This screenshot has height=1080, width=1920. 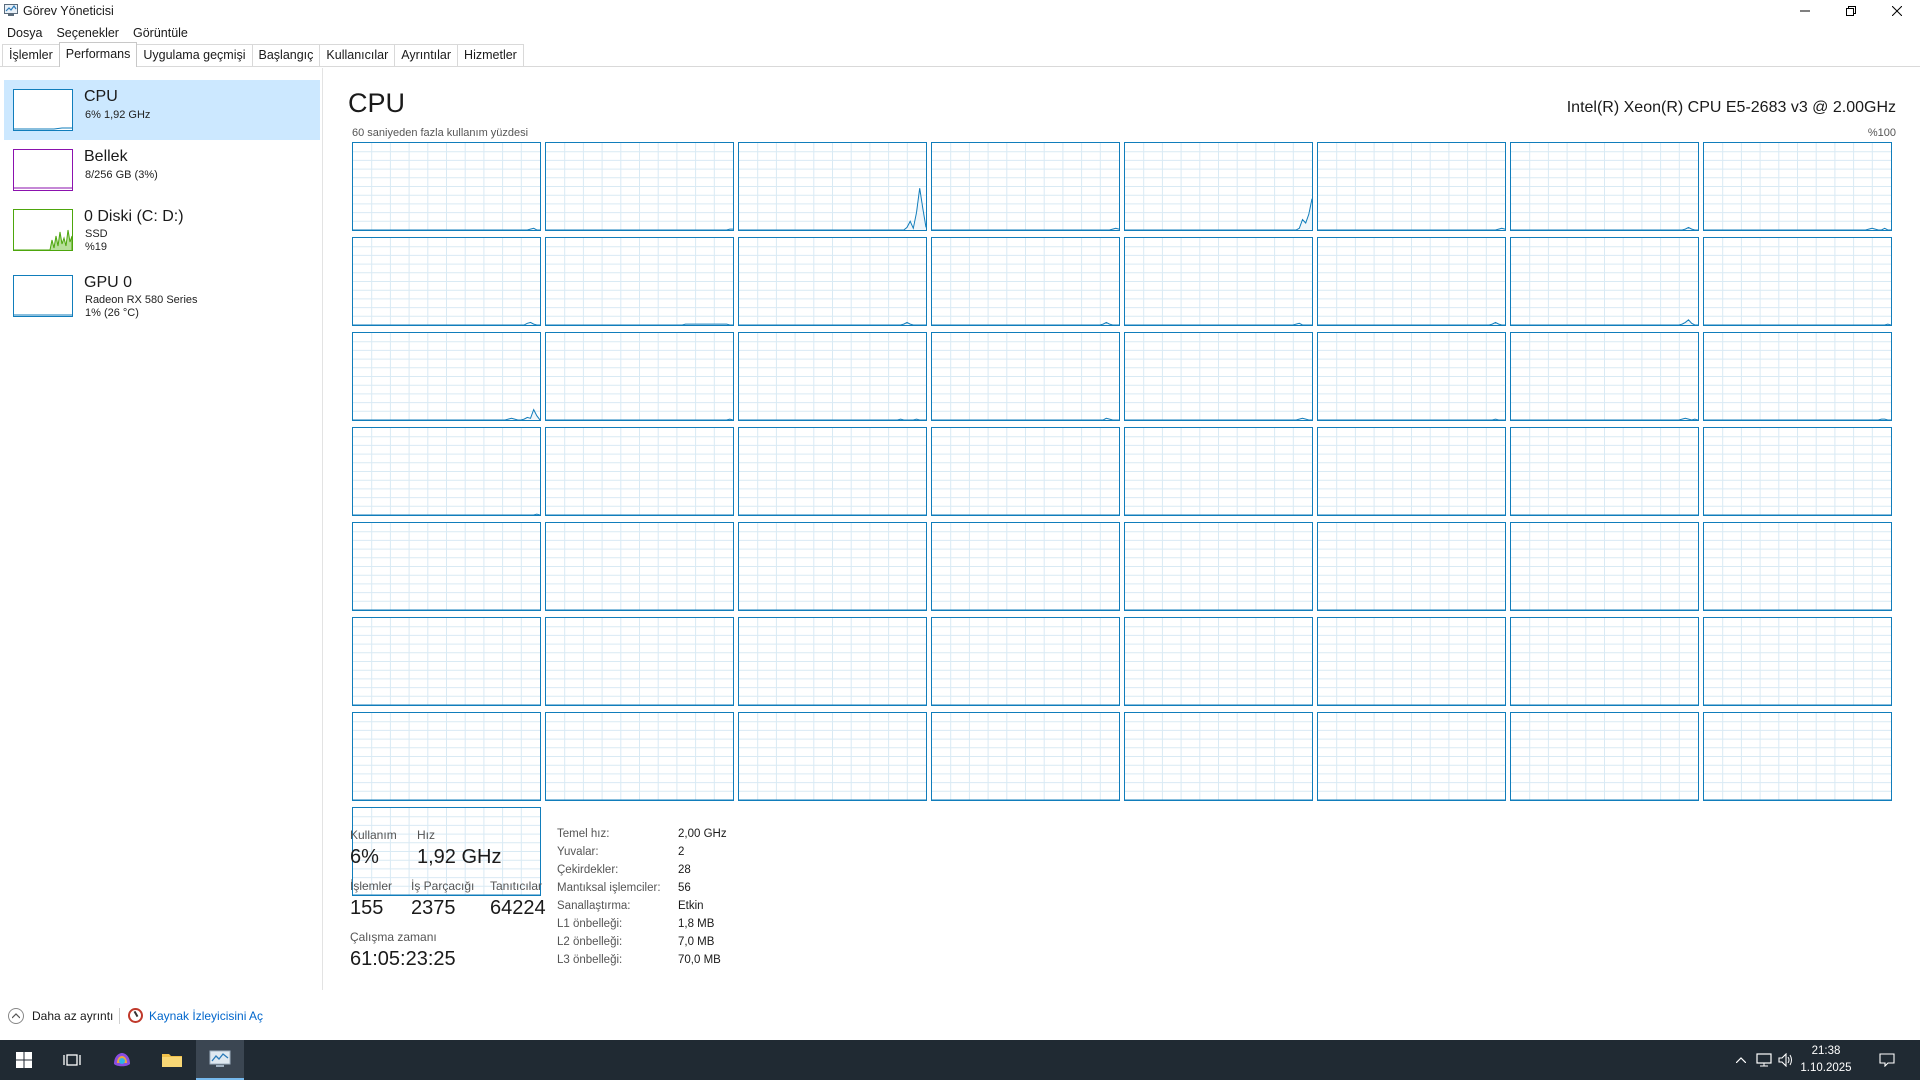 What do you see at coordinates (403, 959) in the screenshot?
I see `uptime-value: 61:05:23:25` at bounding box center [403, 959].